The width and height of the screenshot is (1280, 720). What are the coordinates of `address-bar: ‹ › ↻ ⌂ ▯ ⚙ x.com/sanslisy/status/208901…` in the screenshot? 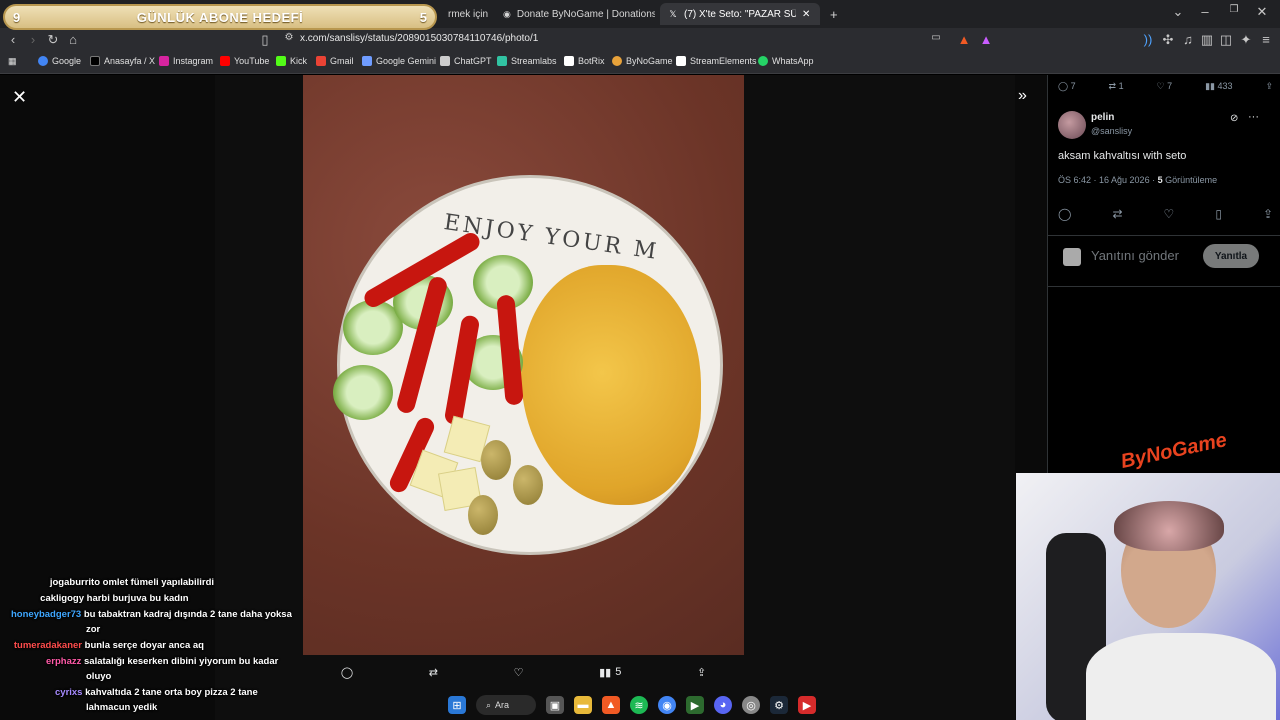 It's located at (640, 40).